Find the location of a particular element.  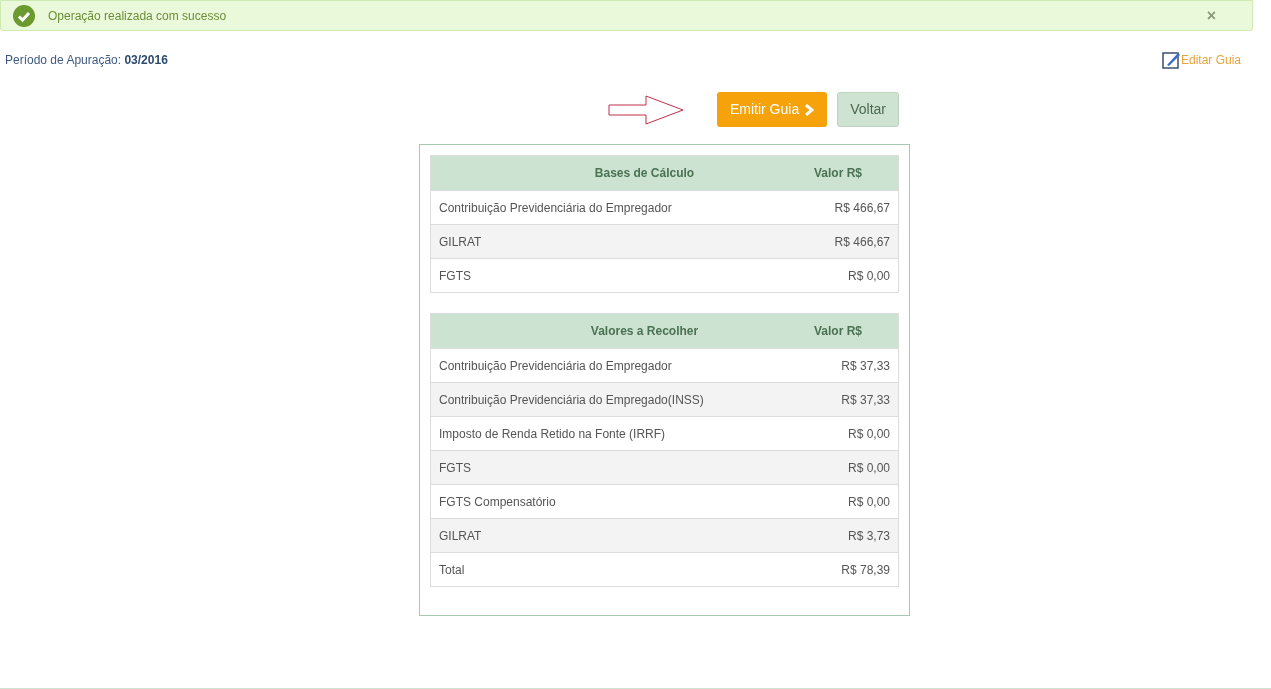

emit-button: Emitir Guia is located at coordinates (772, 109).